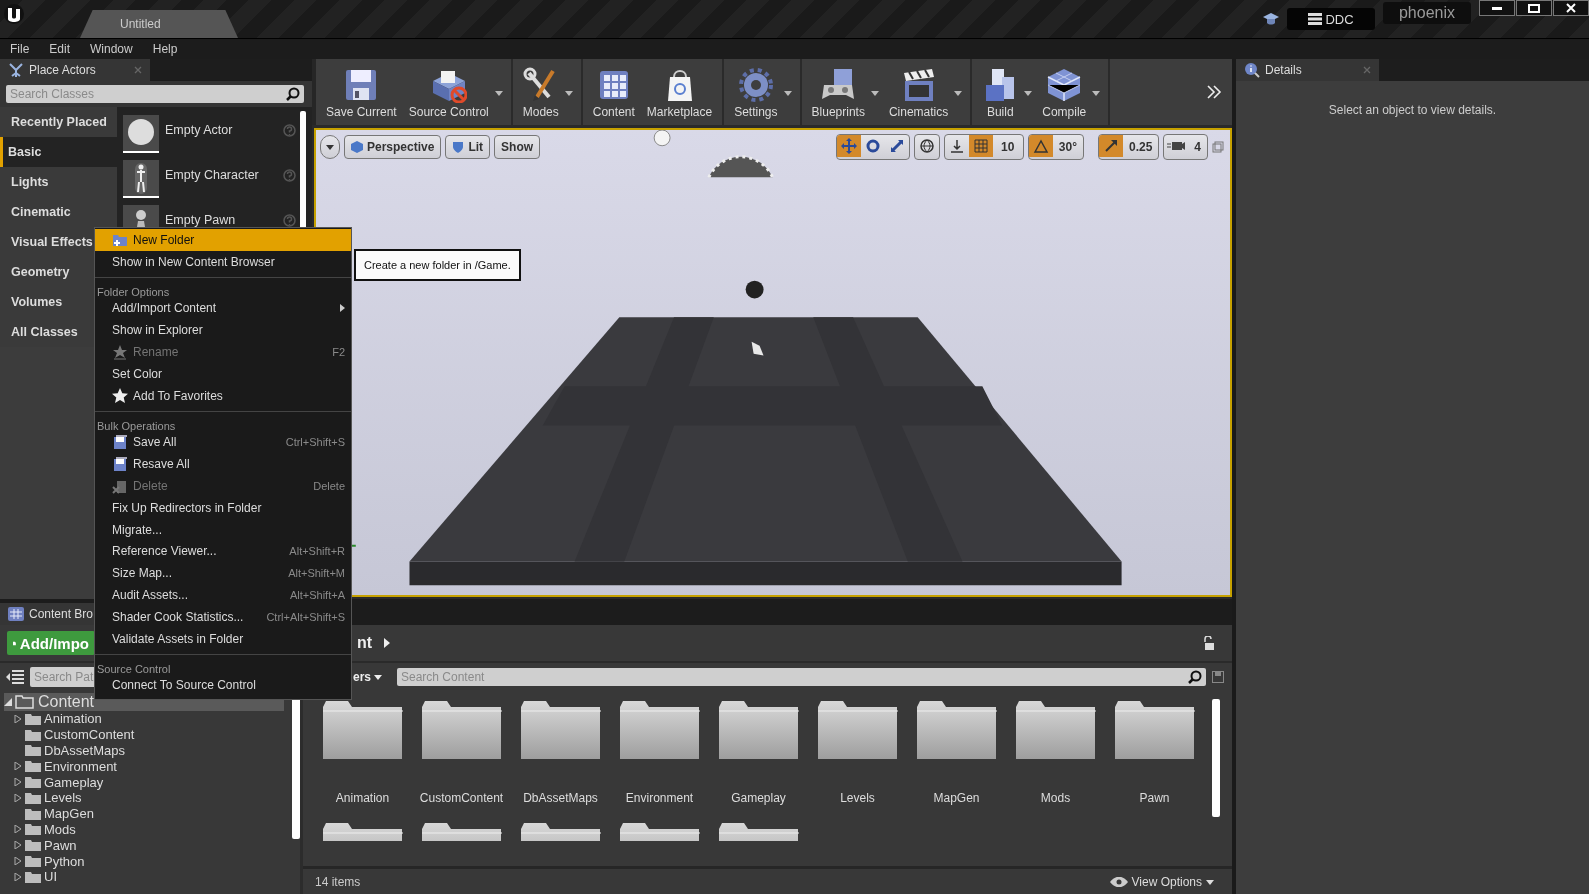 This screenshot has height=894, width=1589. What do you see at coordinates (924, 92) in the screenshot?
I see `toolbar-button: Cinematics` at bounding box center [924, 92].